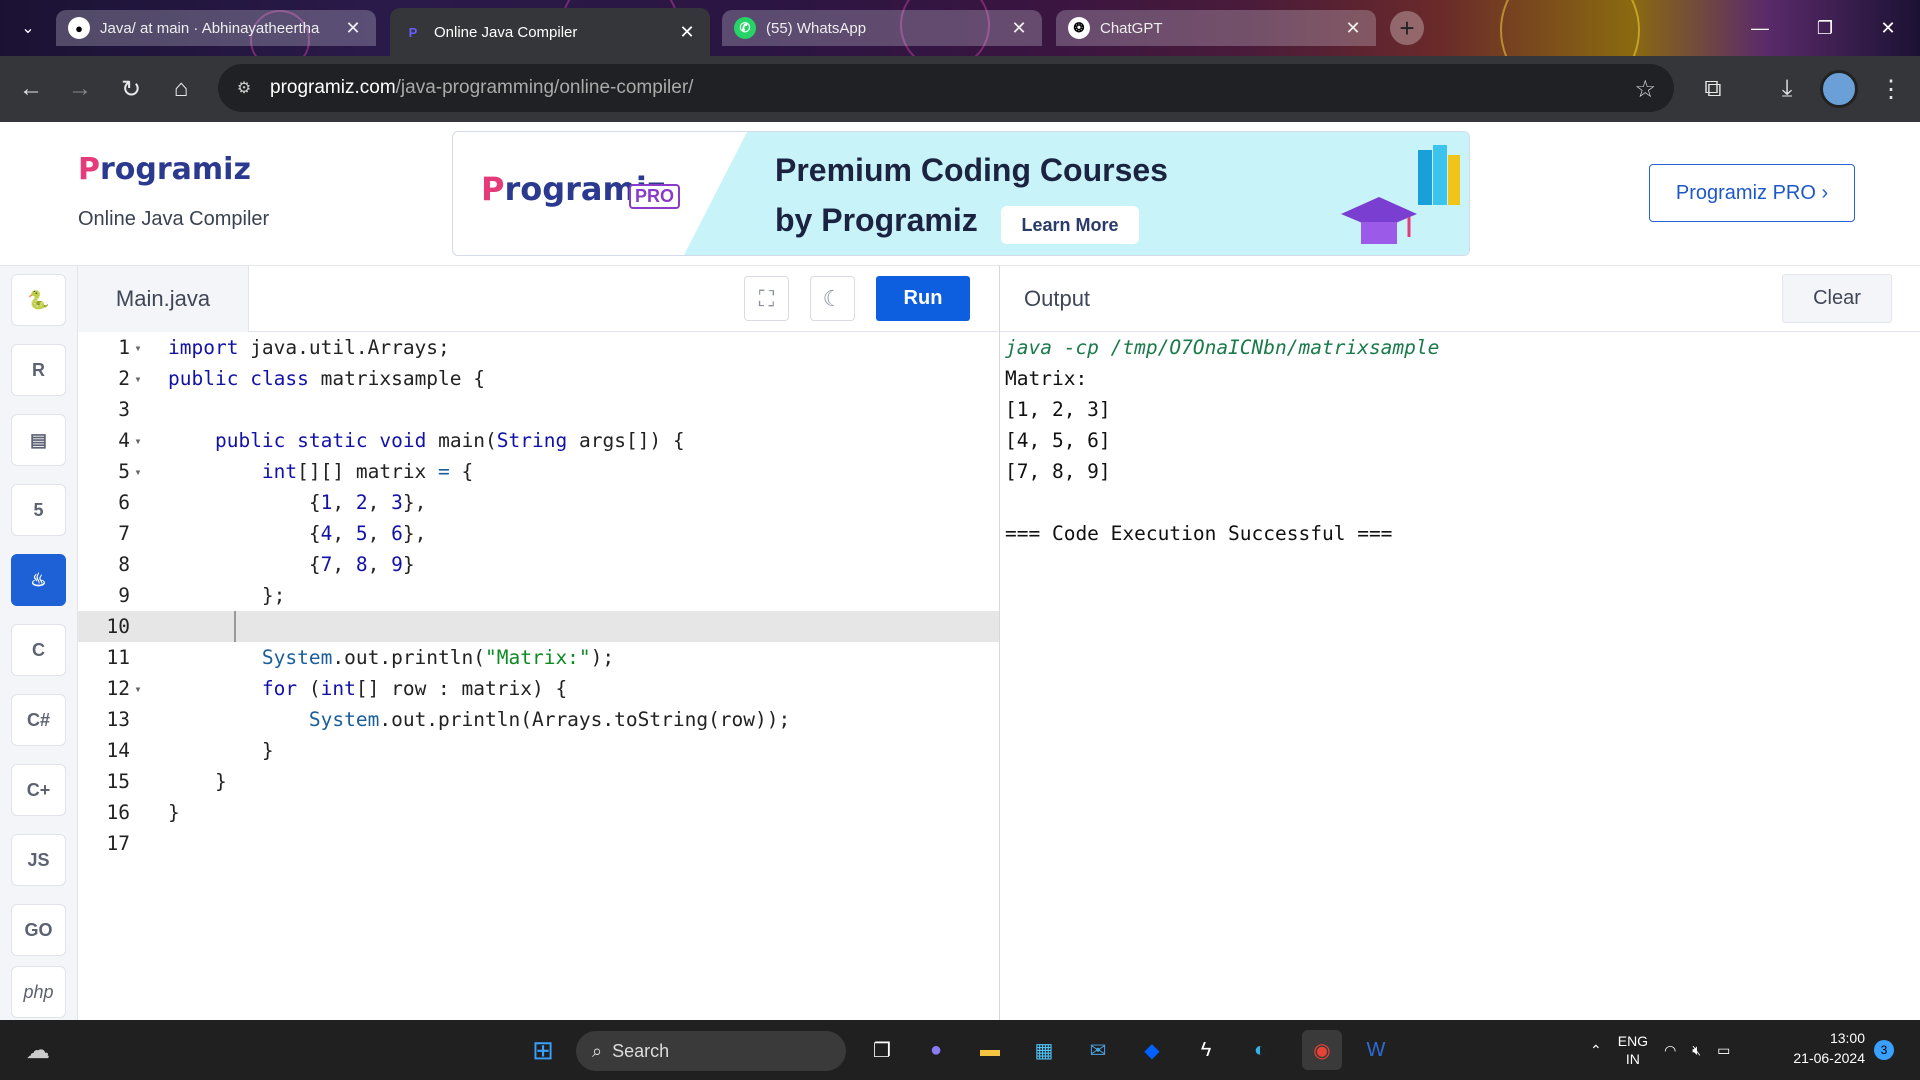 The image size is (1920, 1080). I want to click on language-indicator: ENG IN, so click(1633, 1050).